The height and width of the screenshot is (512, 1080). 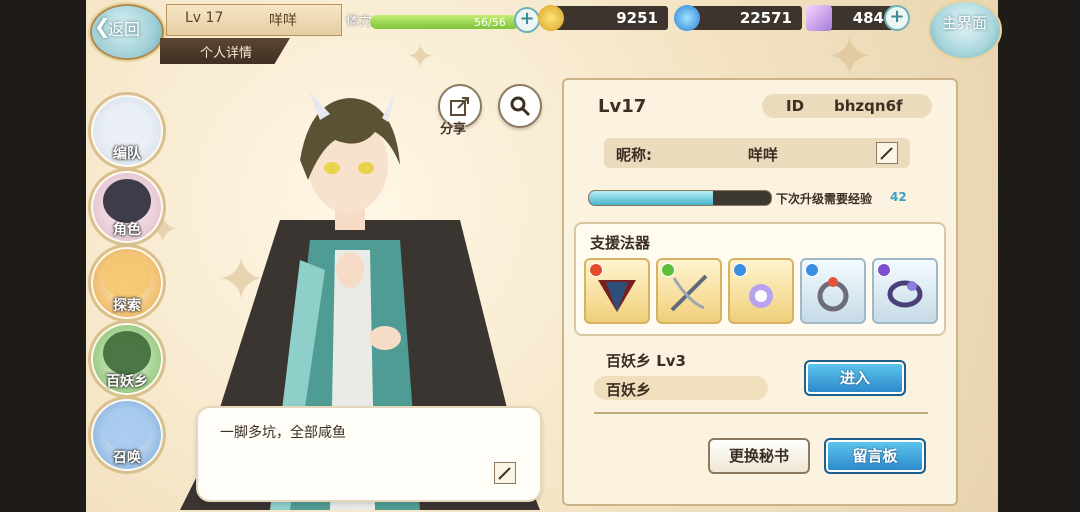 What do you see at coordinates (127, 353) in the screenshot?
I see `village-house-icon` at bounding box center [127, 353].